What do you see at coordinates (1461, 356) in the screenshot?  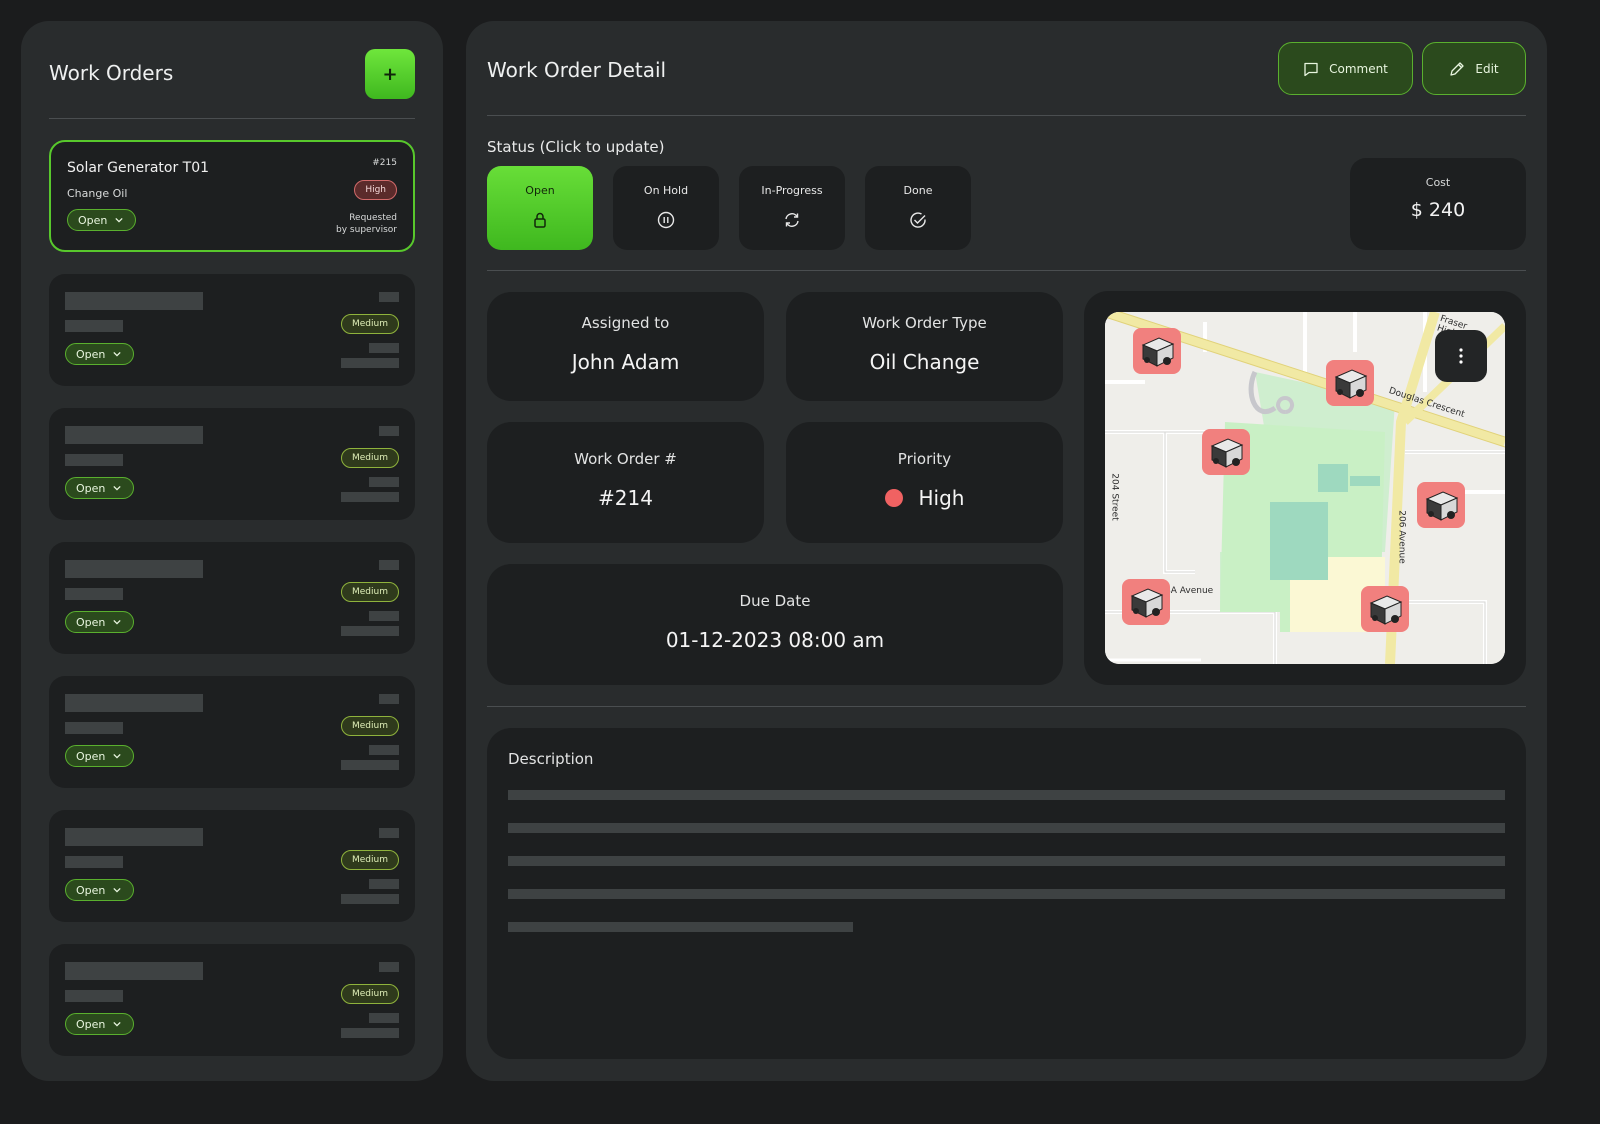 I see `map-menu-button` at bounding box center [1461, 356].